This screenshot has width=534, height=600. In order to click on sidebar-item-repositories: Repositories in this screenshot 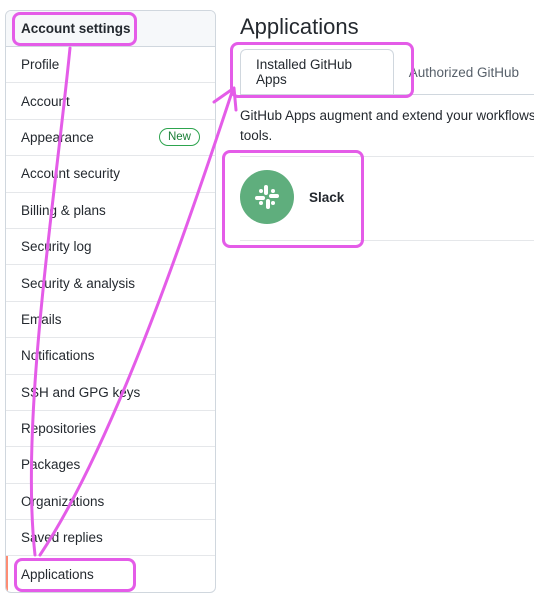, I will do `click(110, 429)`.